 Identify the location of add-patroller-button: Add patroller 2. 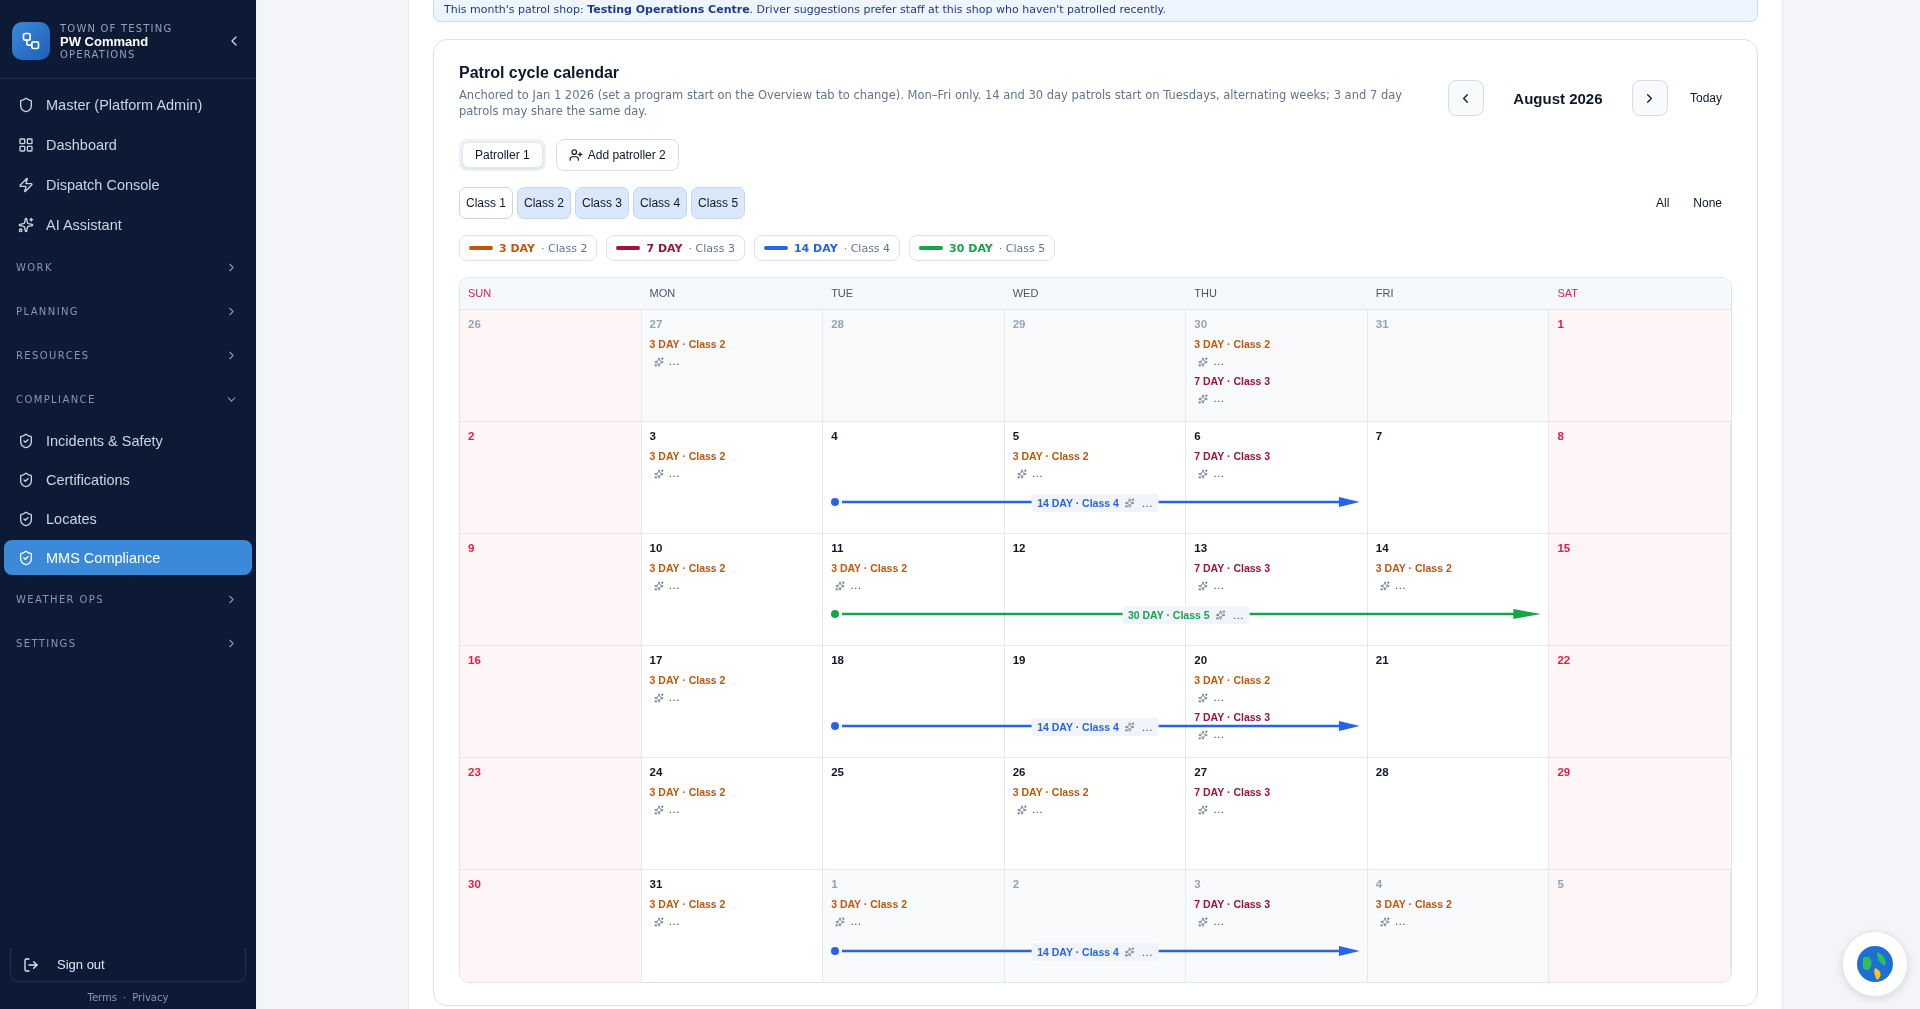
(617, 155).